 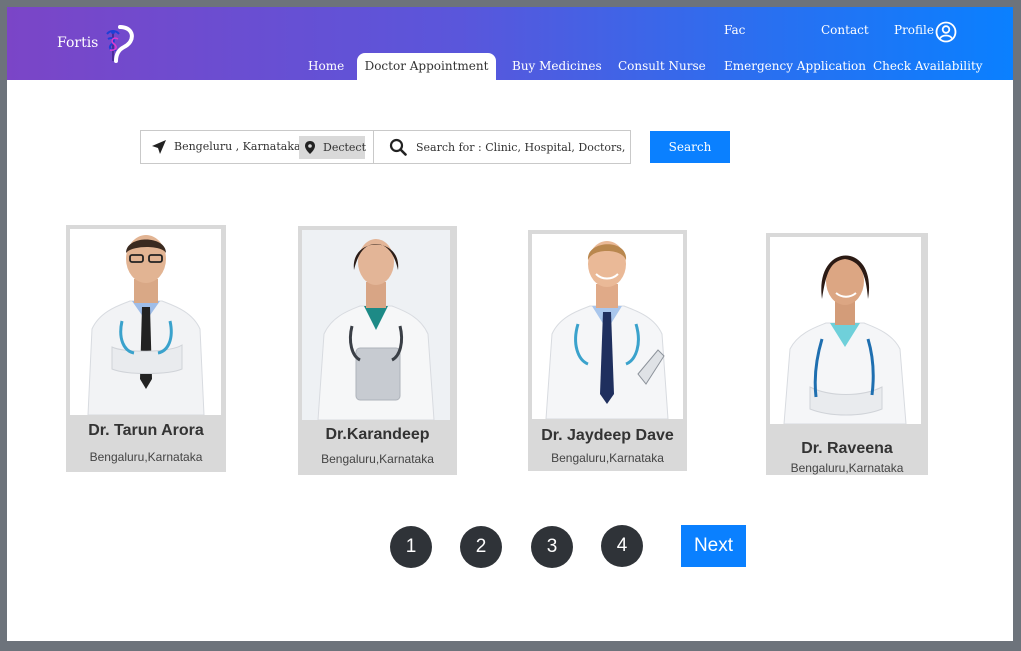 What do you see at coordinates (662, 66) in the screenshot?
I see `nav-consult-nurse: Consult Nurse` at bounding box center [662, 66].